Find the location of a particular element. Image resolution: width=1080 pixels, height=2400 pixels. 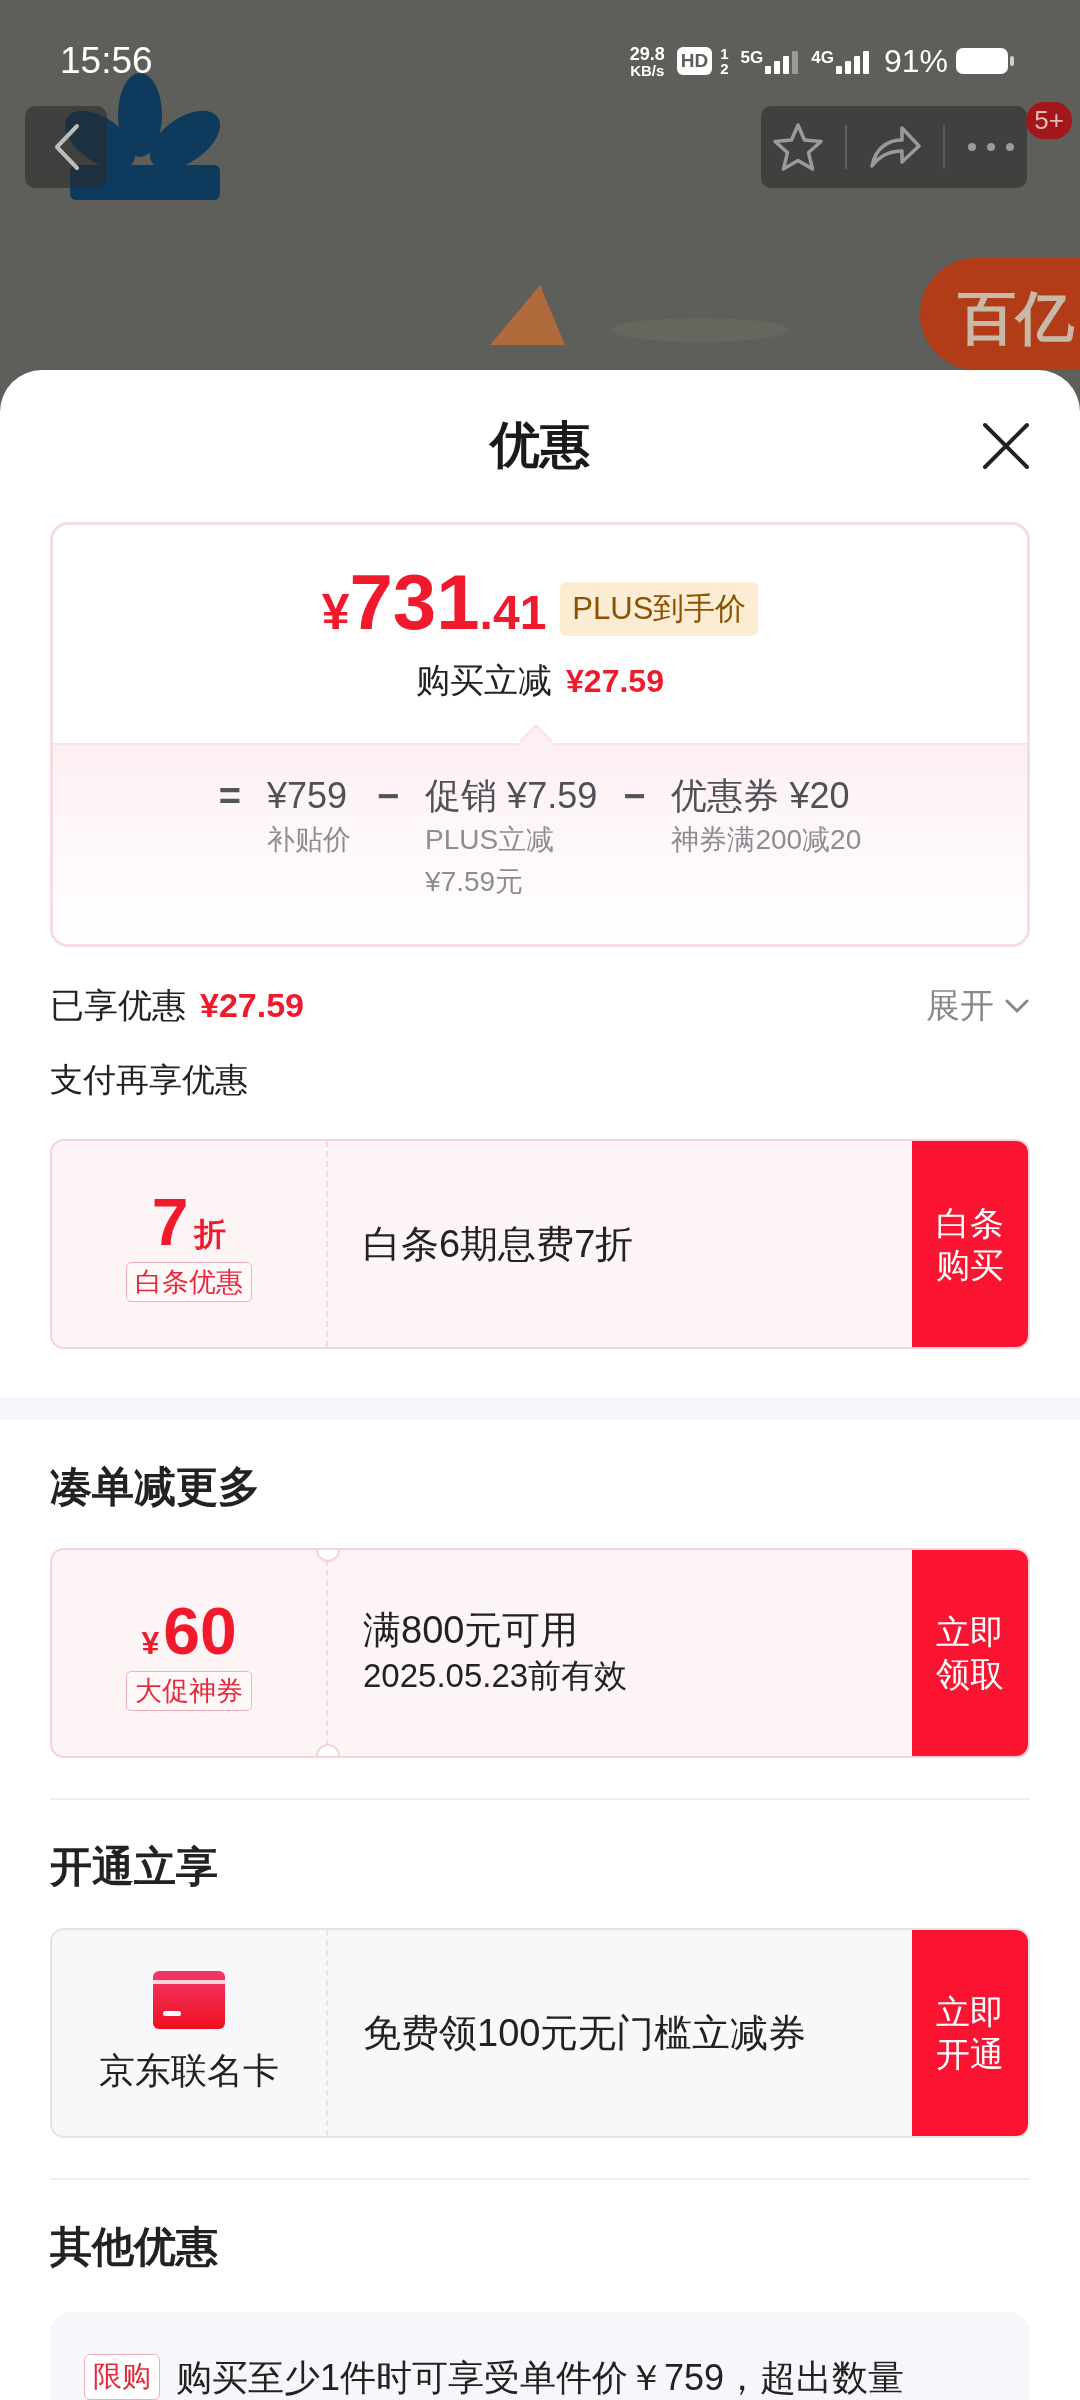

sheet-title: 优惠 is located at coordinates (540, 445).